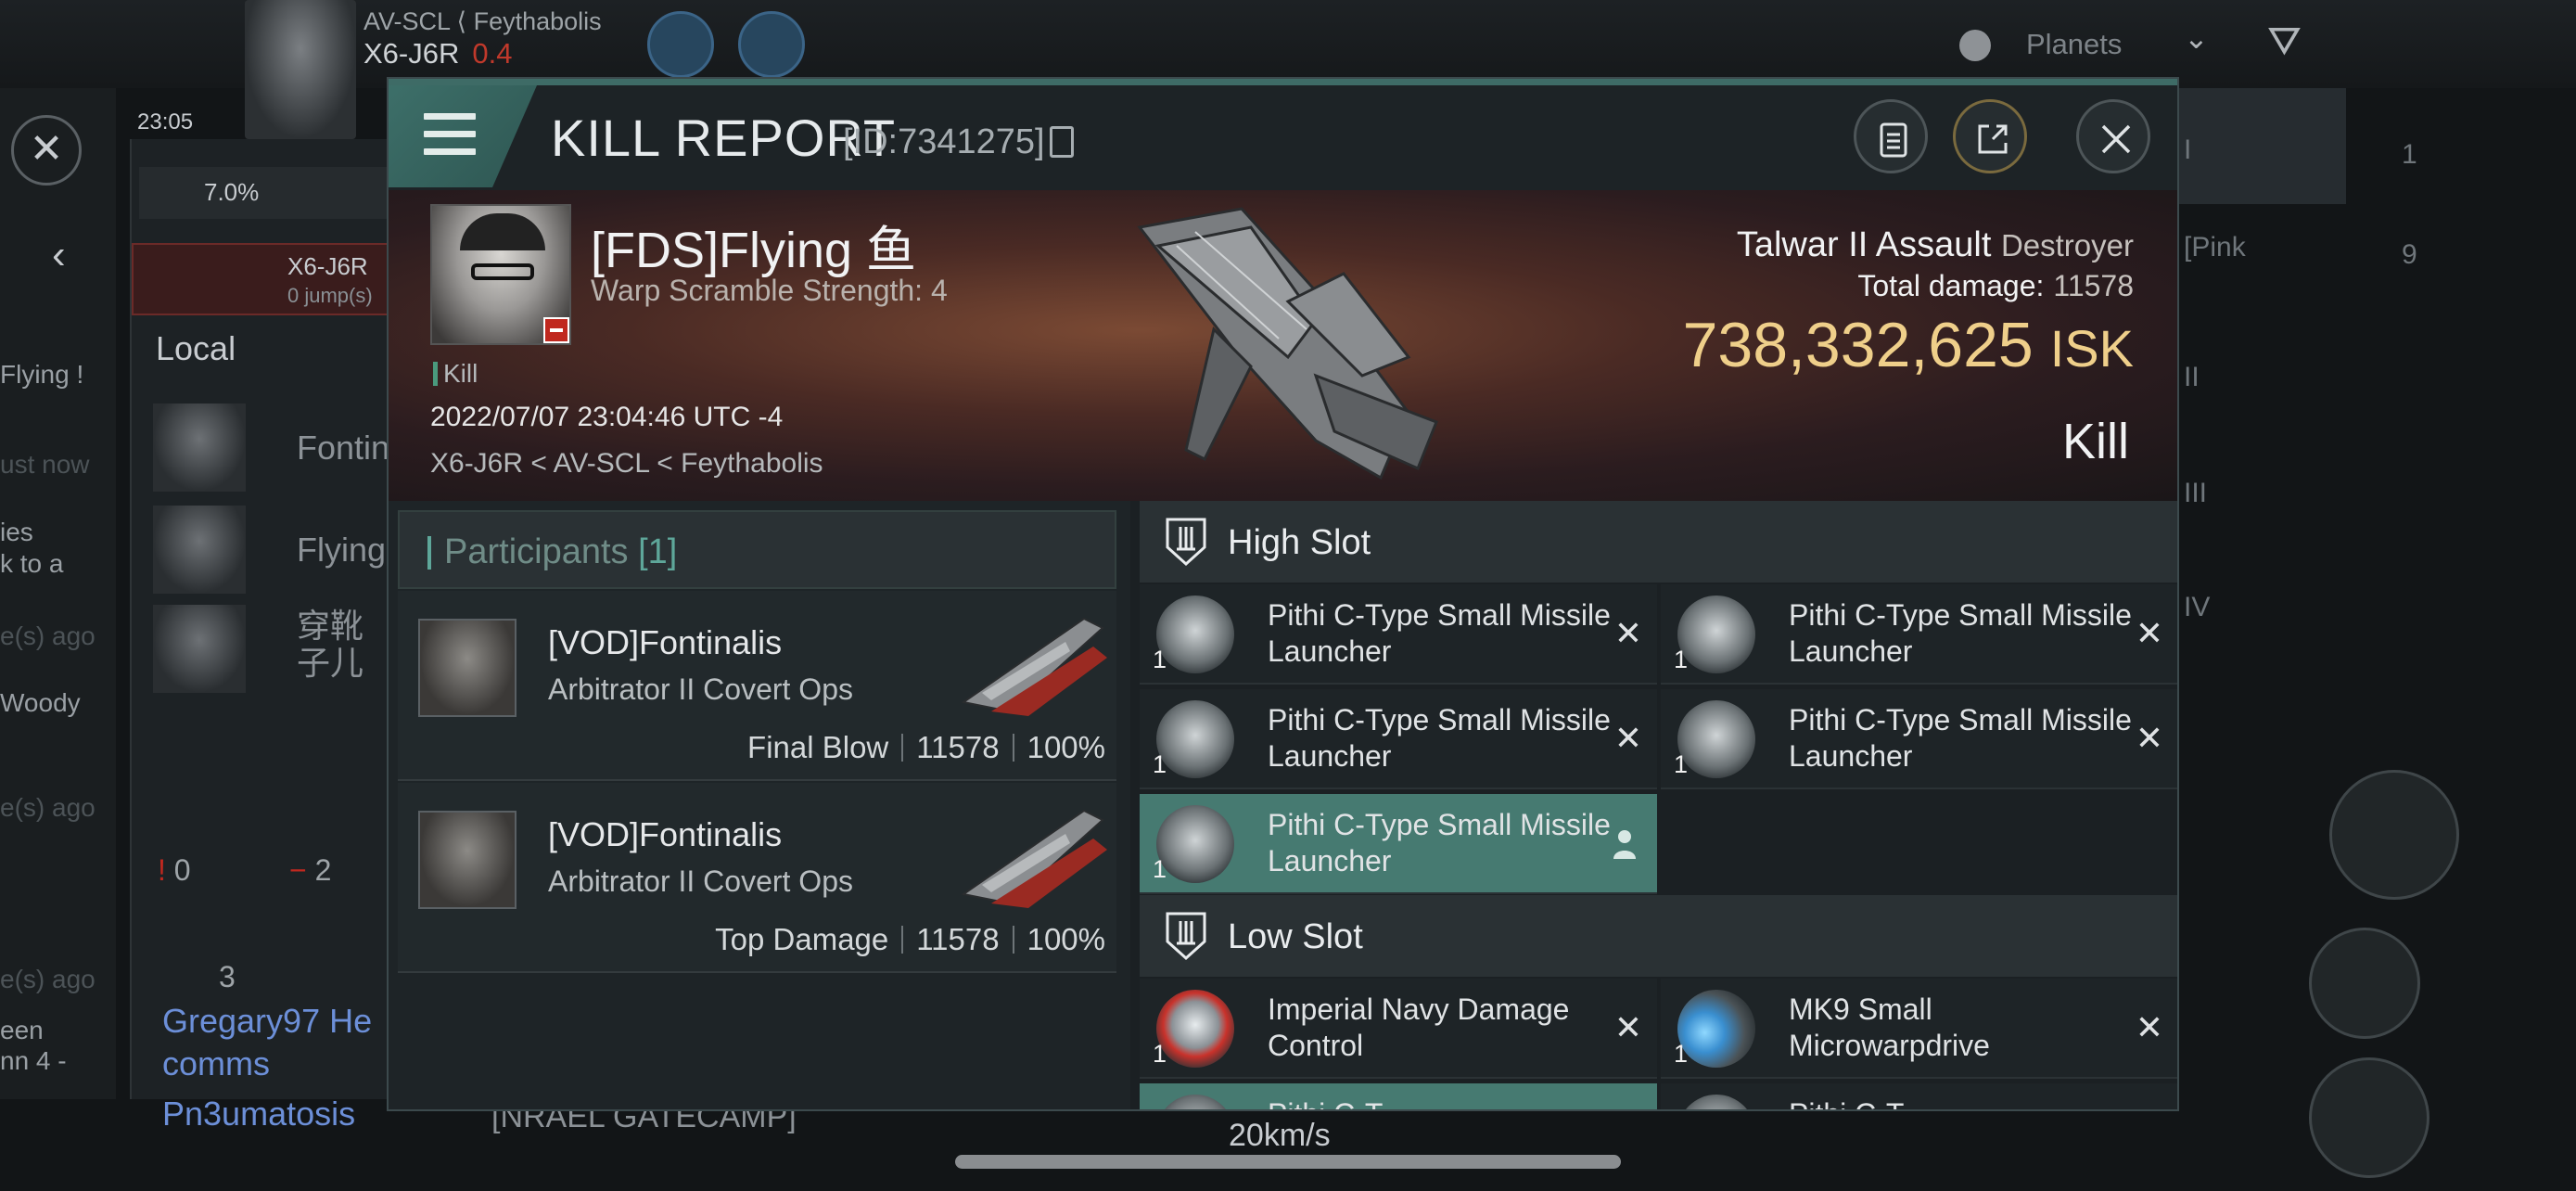 This screenshot has height=1191, width=2576. What do you see at coordinates (501, 274) in the screenshot?
I see `victim-avatar` at bounding box center [501, 274].